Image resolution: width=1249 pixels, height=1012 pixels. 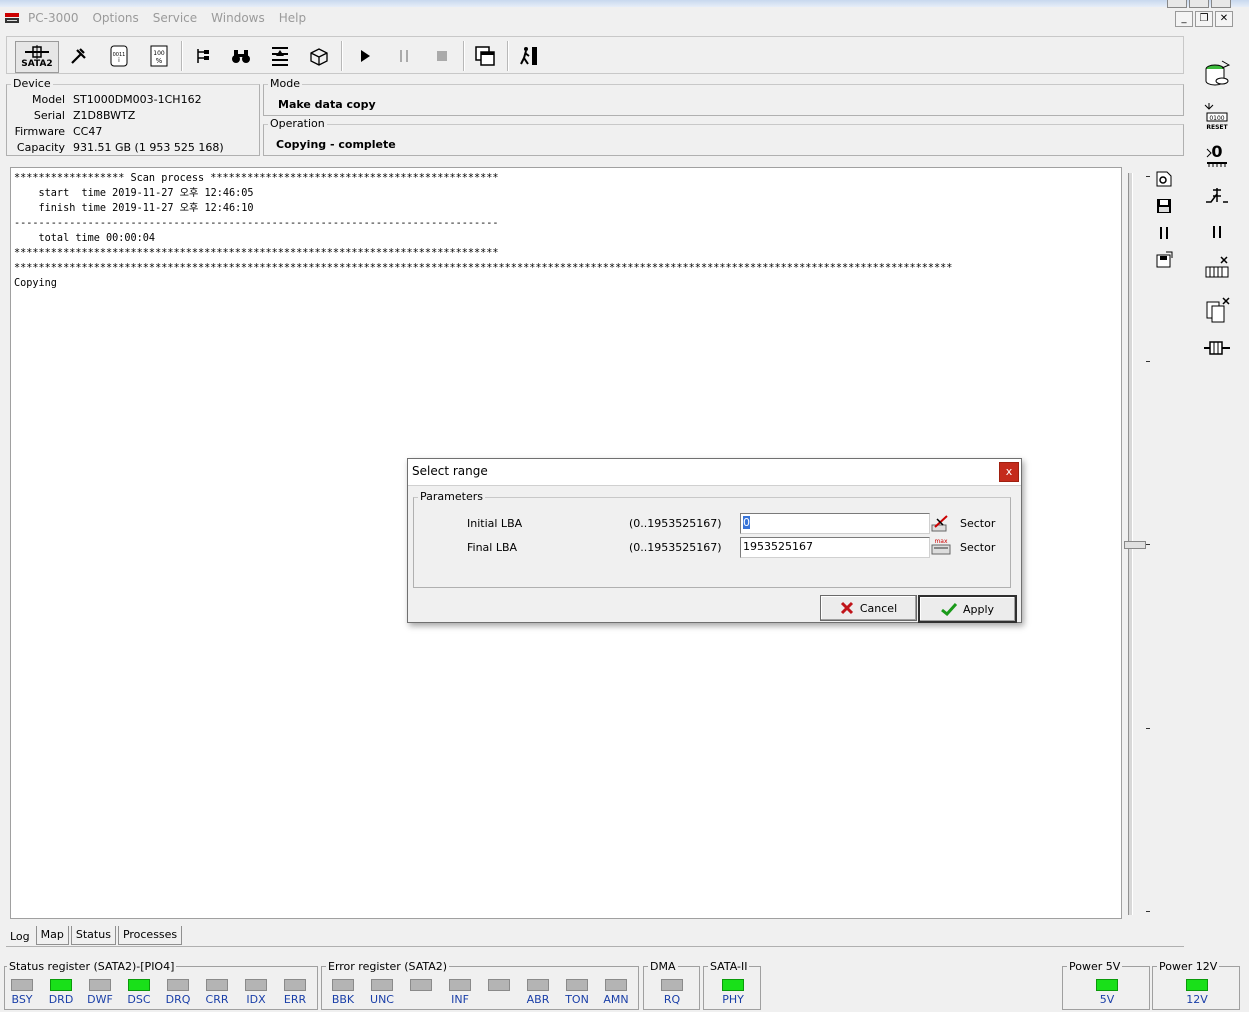 I want to click on final-lba-input: 1953525167, so click(x=835, y=547).